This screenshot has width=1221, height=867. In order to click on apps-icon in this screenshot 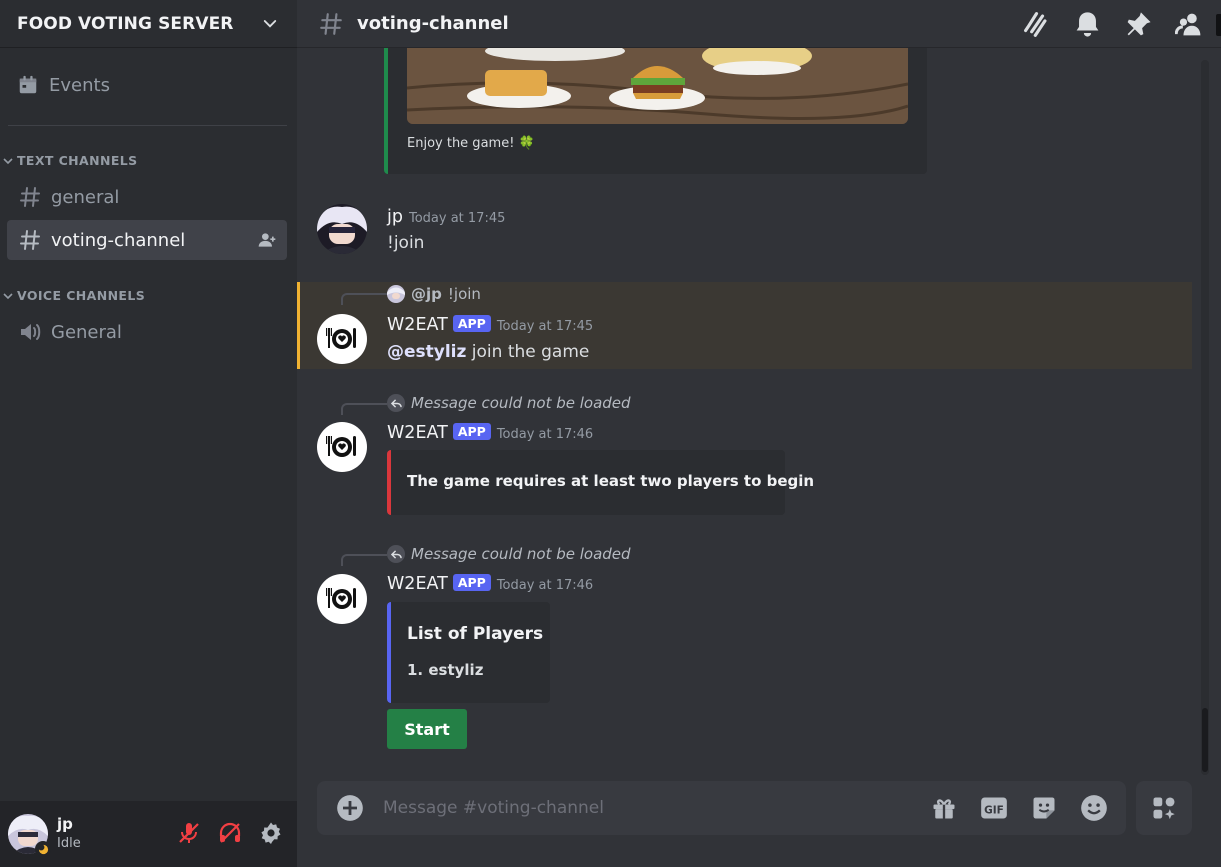, I will do `click(1164, 808)`.